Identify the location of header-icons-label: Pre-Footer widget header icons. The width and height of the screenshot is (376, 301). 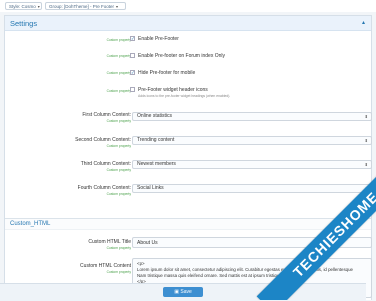
(173, 90).